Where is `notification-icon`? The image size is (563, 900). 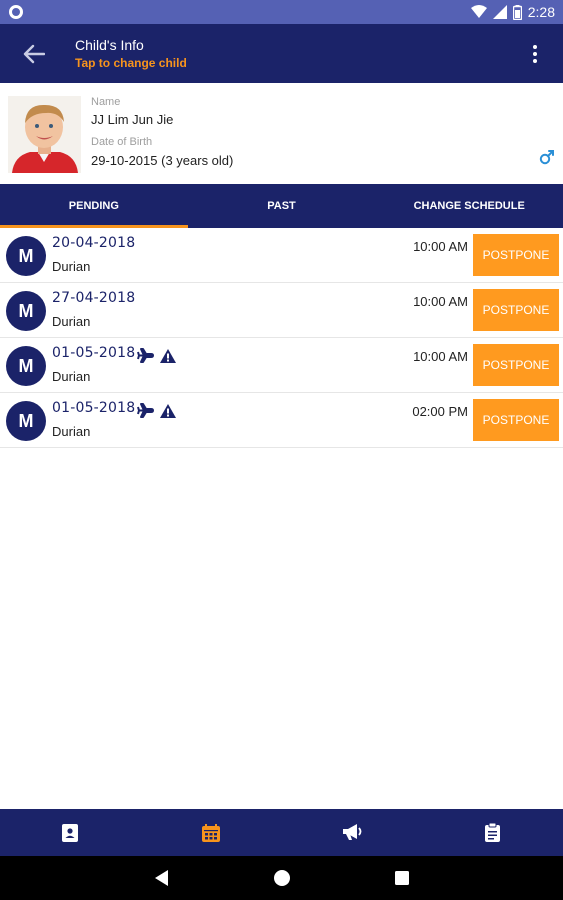
notification-icon is located at coordinates (16, 12).